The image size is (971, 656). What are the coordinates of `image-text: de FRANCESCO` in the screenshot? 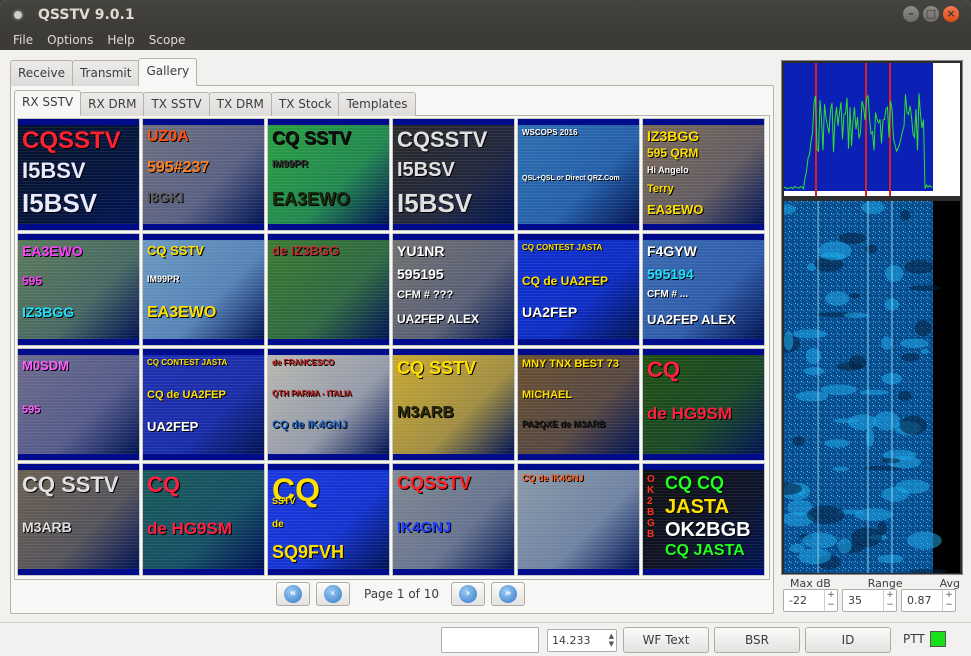 It's located at (303, 362).